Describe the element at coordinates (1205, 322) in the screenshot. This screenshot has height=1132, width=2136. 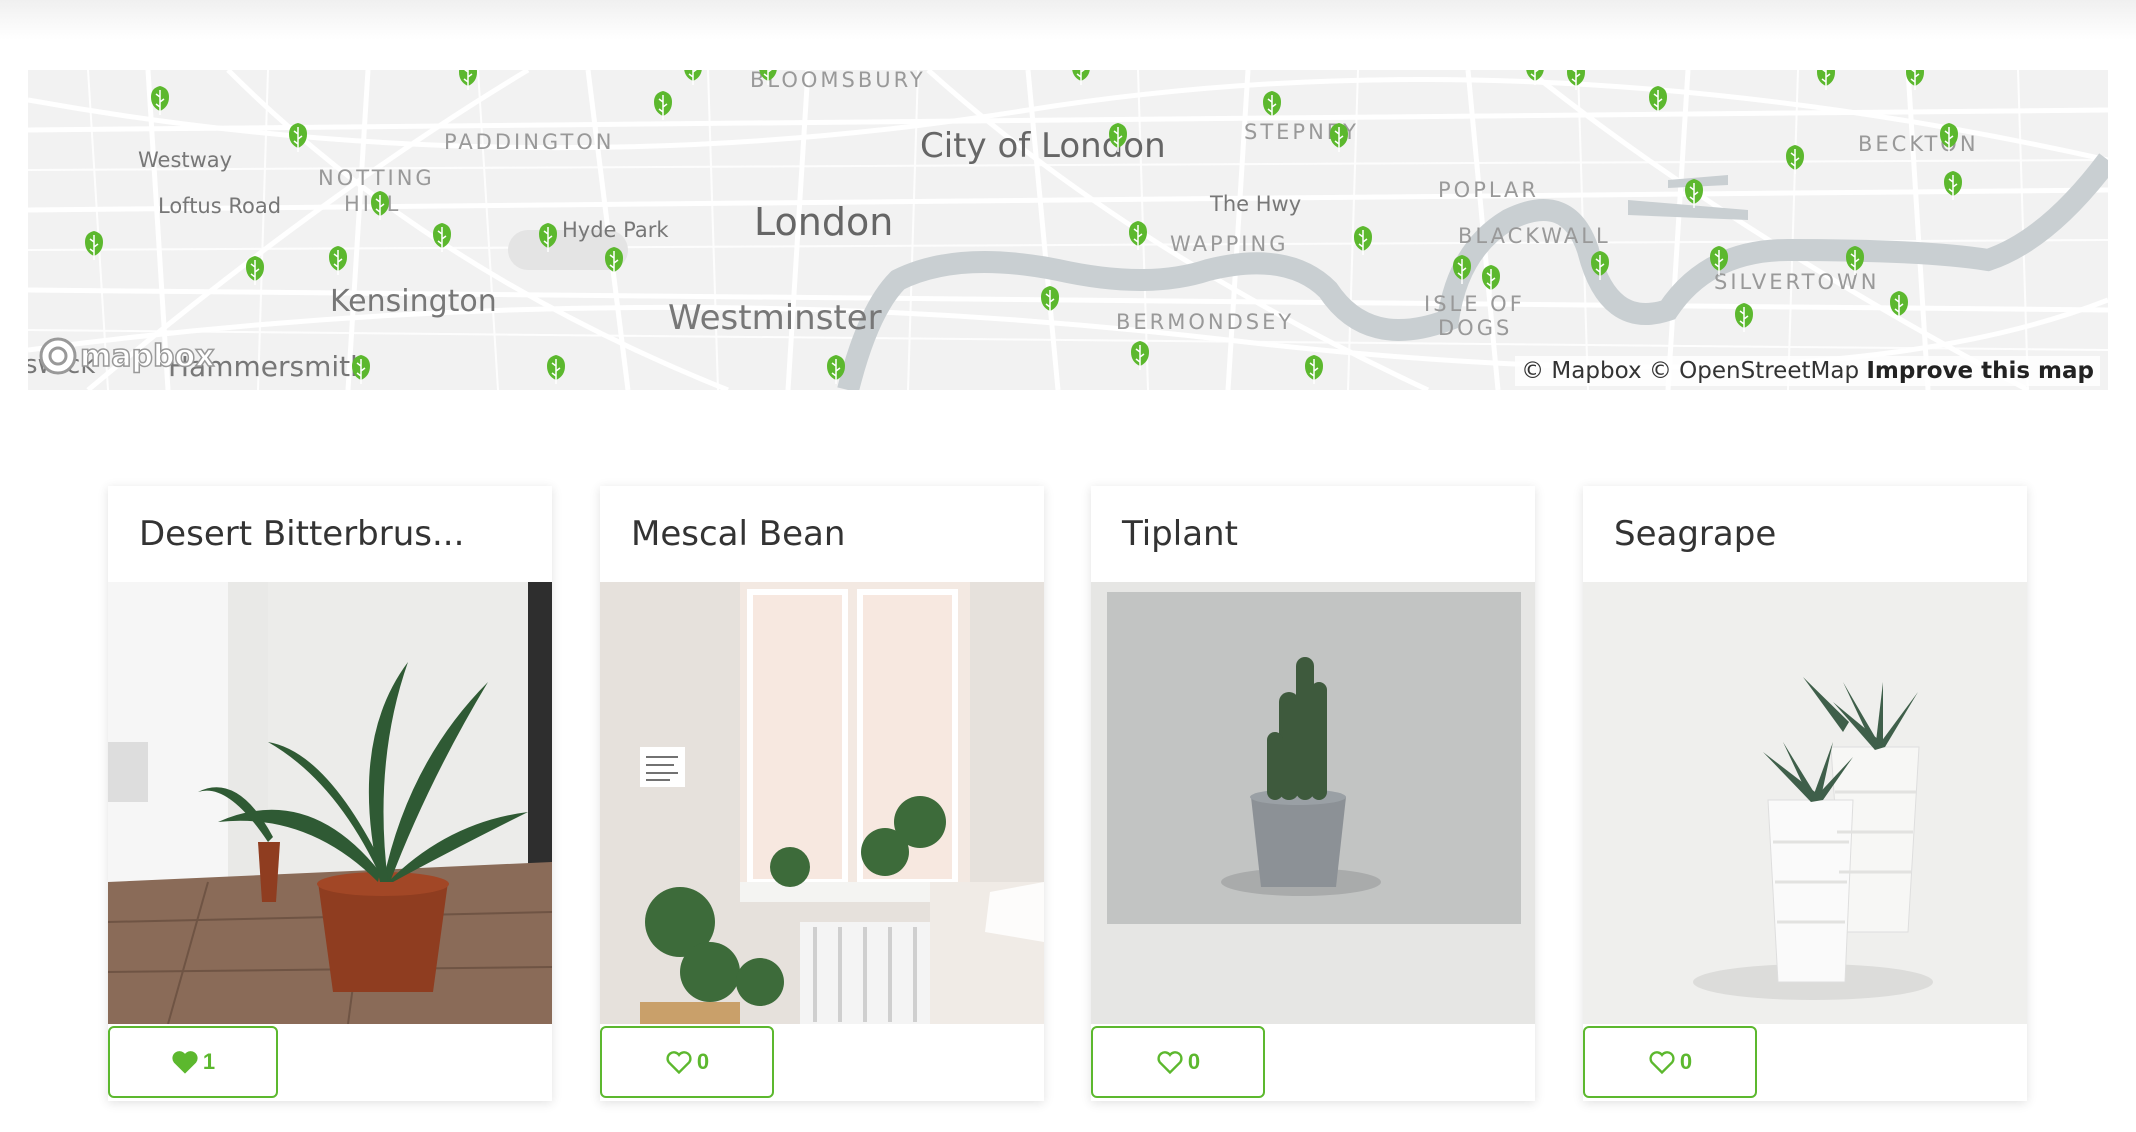
I see `map-label-bermondsey: BERMONDSEY` at that location.